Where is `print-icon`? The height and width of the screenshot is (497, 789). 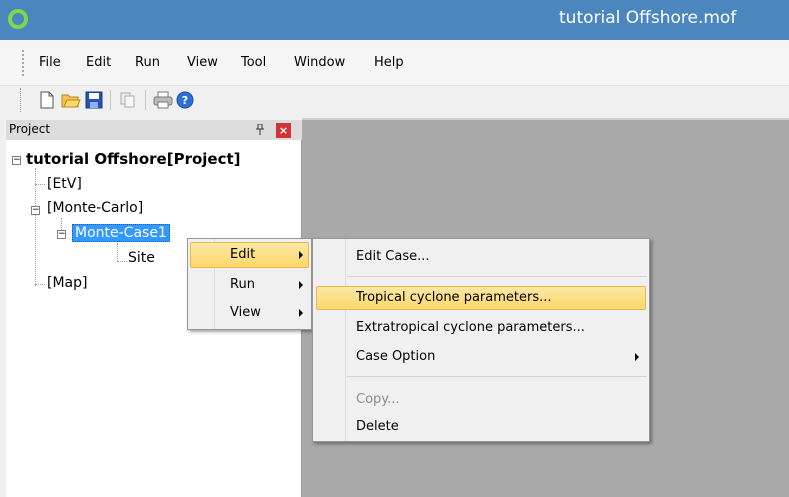 print-icon is located at coordinates (163, 100).